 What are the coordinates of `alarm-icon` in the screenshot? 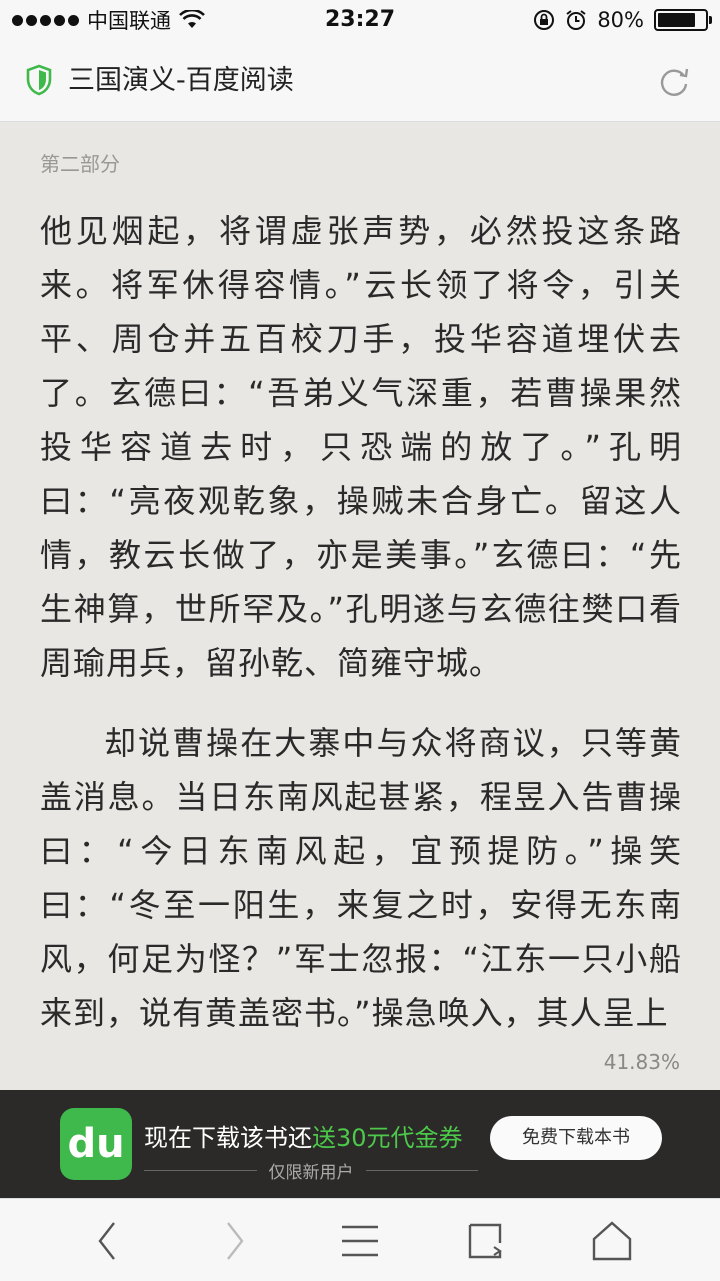 It's located at (576, 20).